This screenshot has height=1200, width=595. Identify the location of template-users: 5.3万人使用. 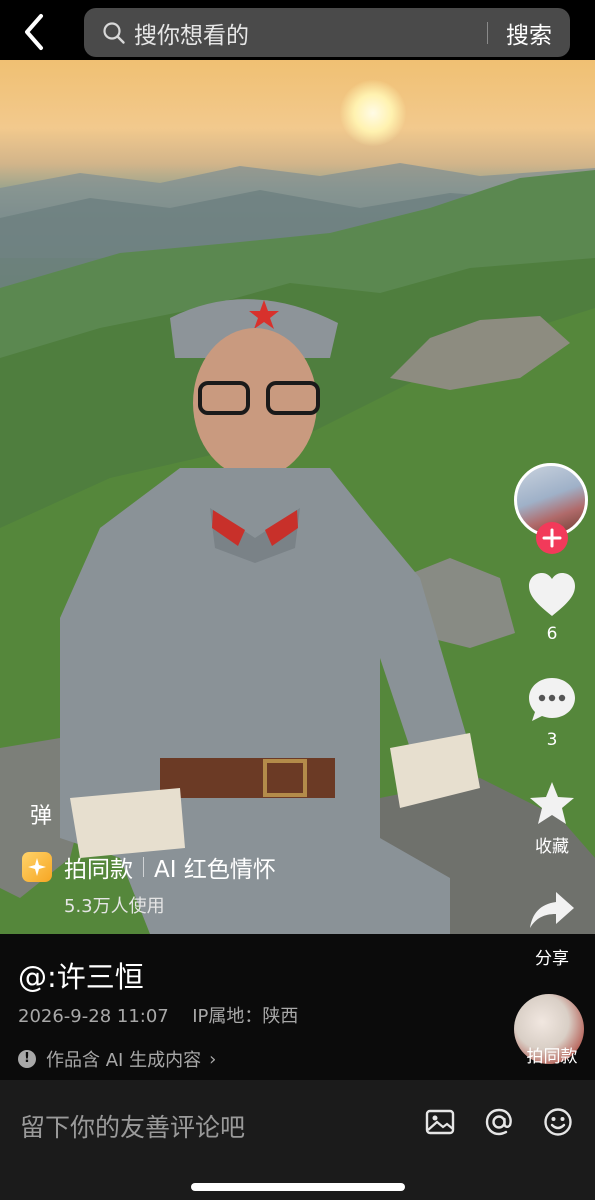
(114, 906).